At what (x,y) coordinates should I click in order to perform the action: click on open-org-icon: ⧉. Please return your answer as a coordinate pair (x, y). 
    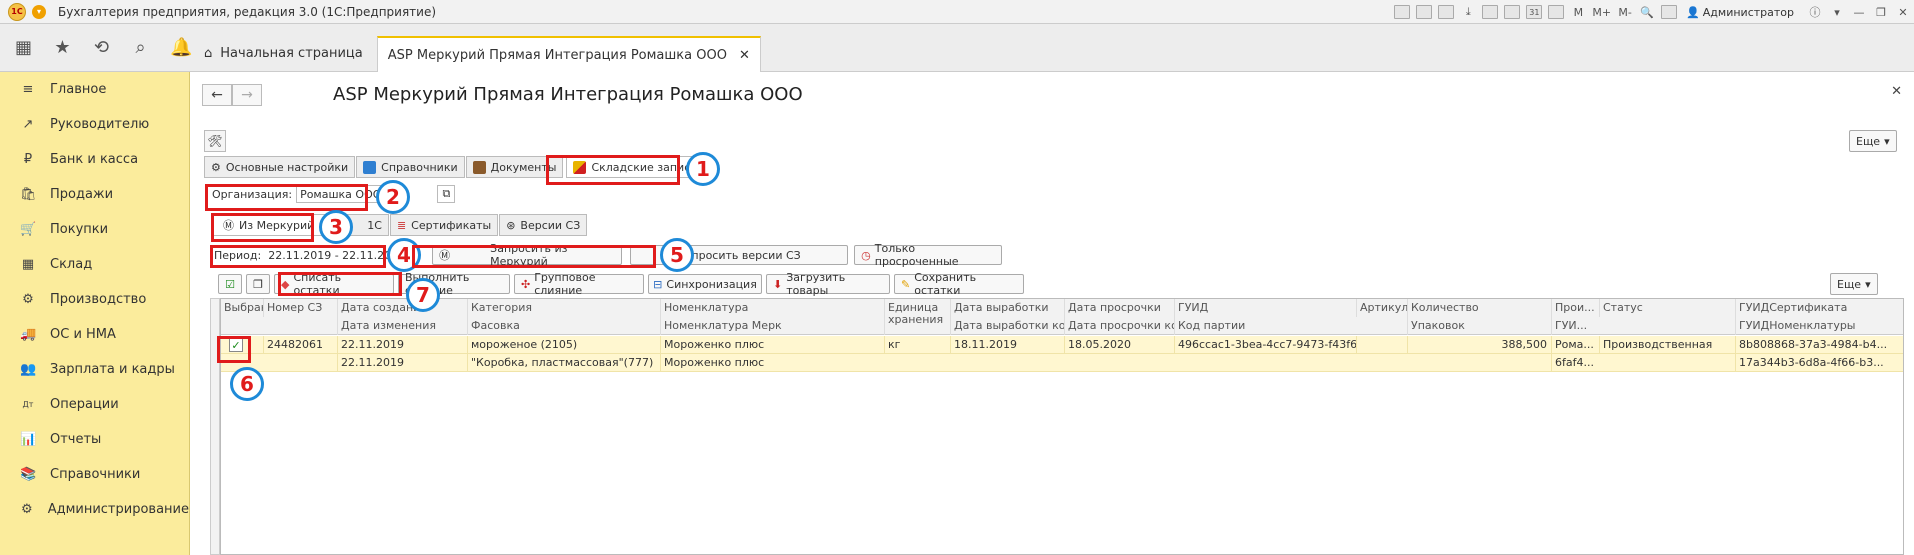
    Looking at the image, I should click on (446, 194).